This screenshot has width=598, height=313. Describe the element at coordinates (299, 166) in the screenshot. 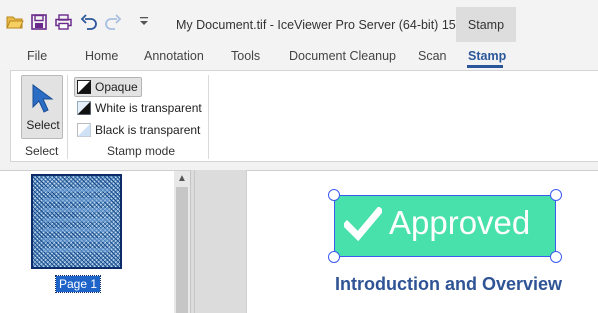

I see `ribbon-gap` at that location.